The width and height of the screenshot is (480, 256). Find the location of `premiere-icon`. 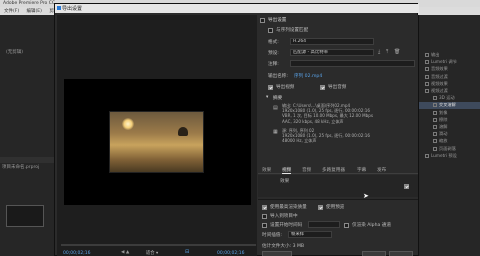

premiere-icon is located at coordinates (59, 8).